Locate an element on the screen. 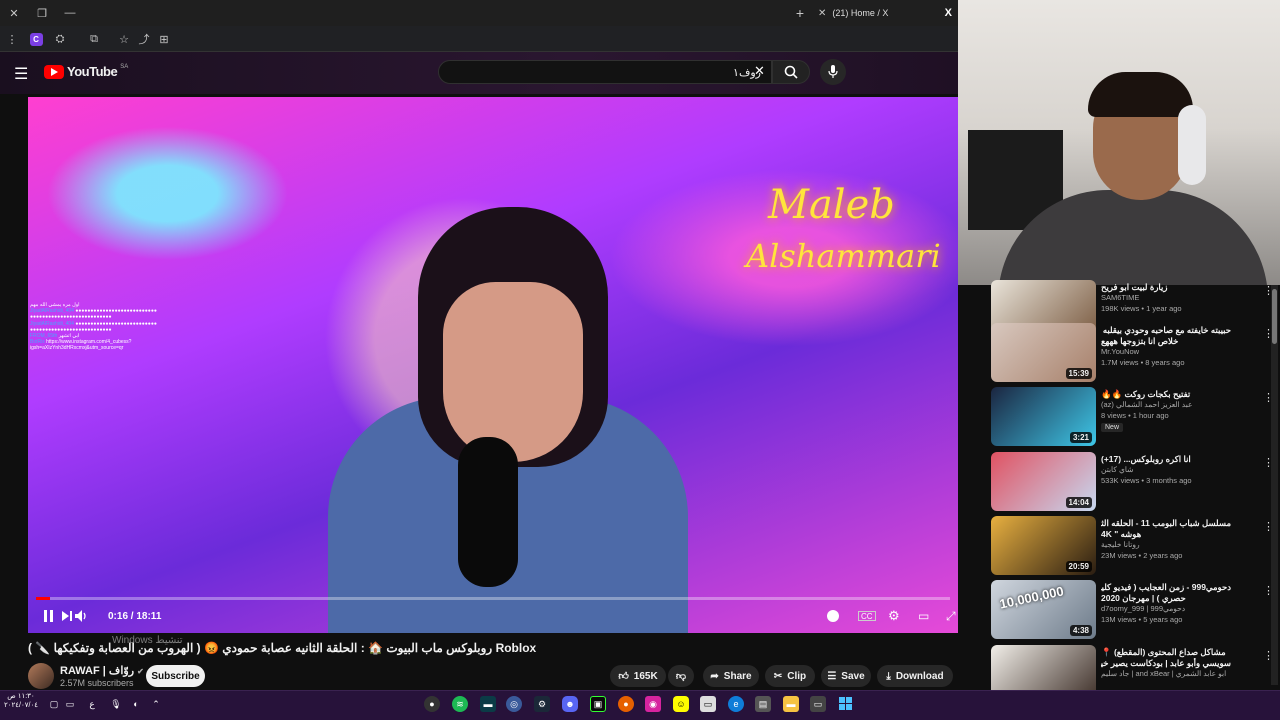 The width and height of the screenshot is (1280, 720). restore-icon: ❐ is located at coordinates (42, 13).